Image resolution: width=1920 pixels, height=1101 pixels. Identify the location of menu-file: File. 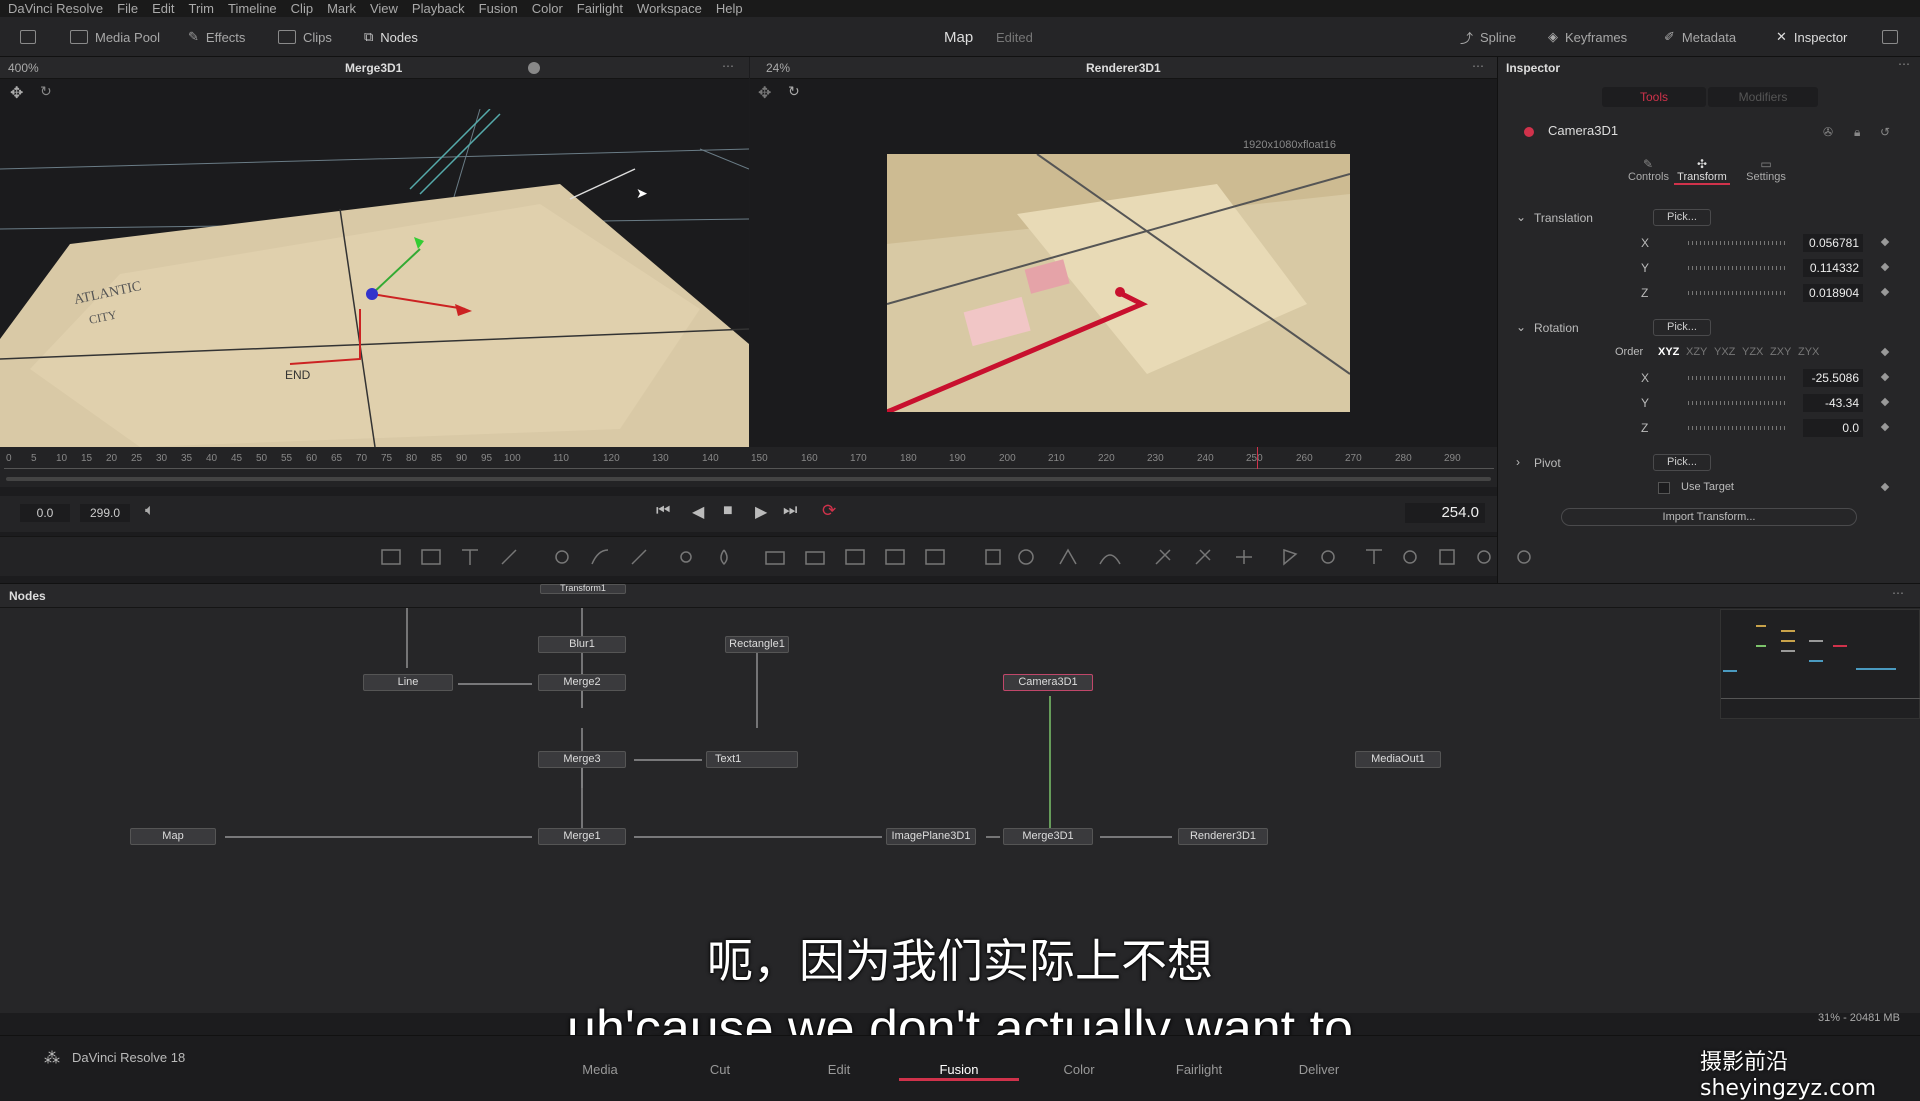
(127, 8).